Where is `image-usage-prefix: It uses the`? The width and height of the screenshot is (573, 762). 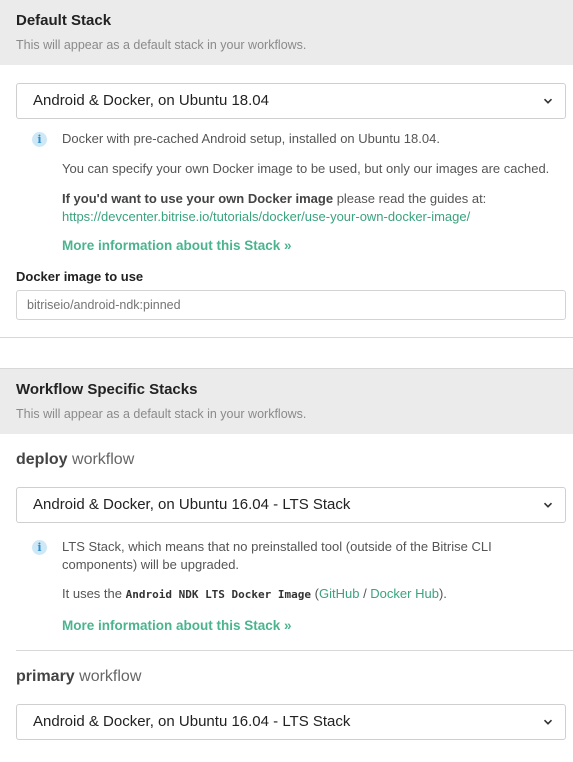
image-usage-prefix: It uses the is located at coordinates (94, 593).